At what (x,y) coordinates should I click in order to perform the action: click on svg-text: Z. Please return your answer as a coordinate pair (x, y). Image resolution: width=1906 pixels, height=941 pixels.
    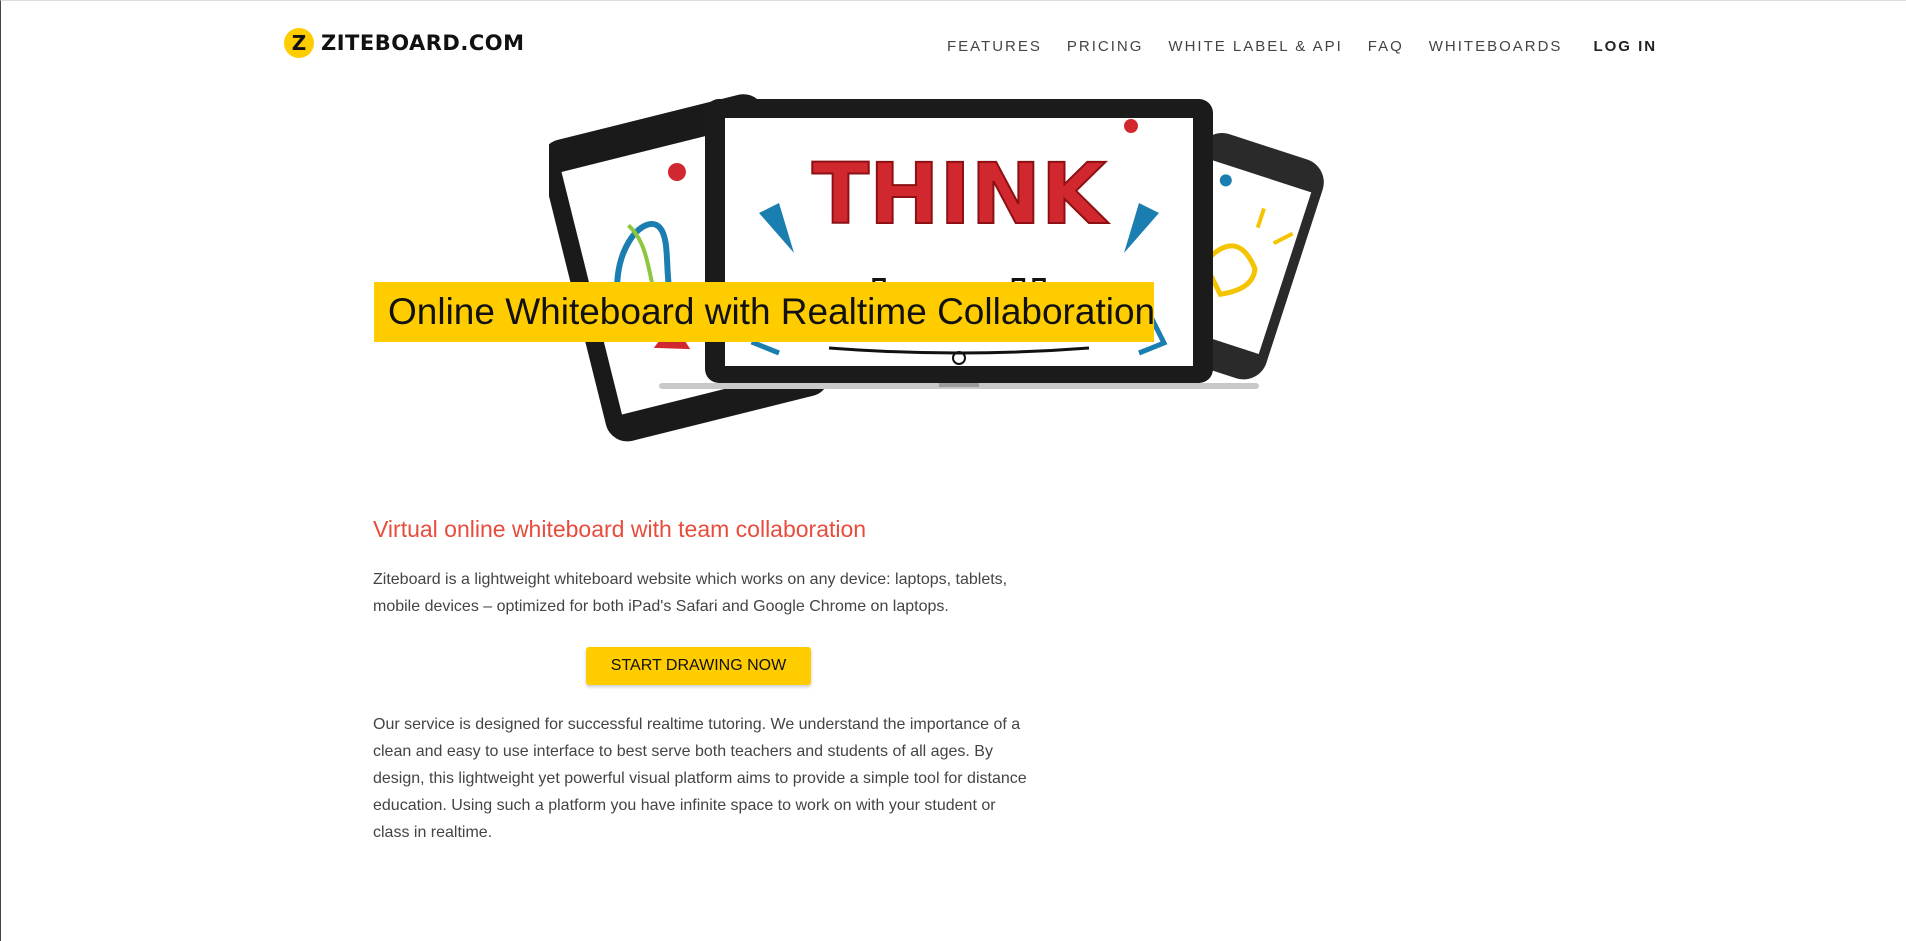
    Looking at the image, I should click on (299, 43).